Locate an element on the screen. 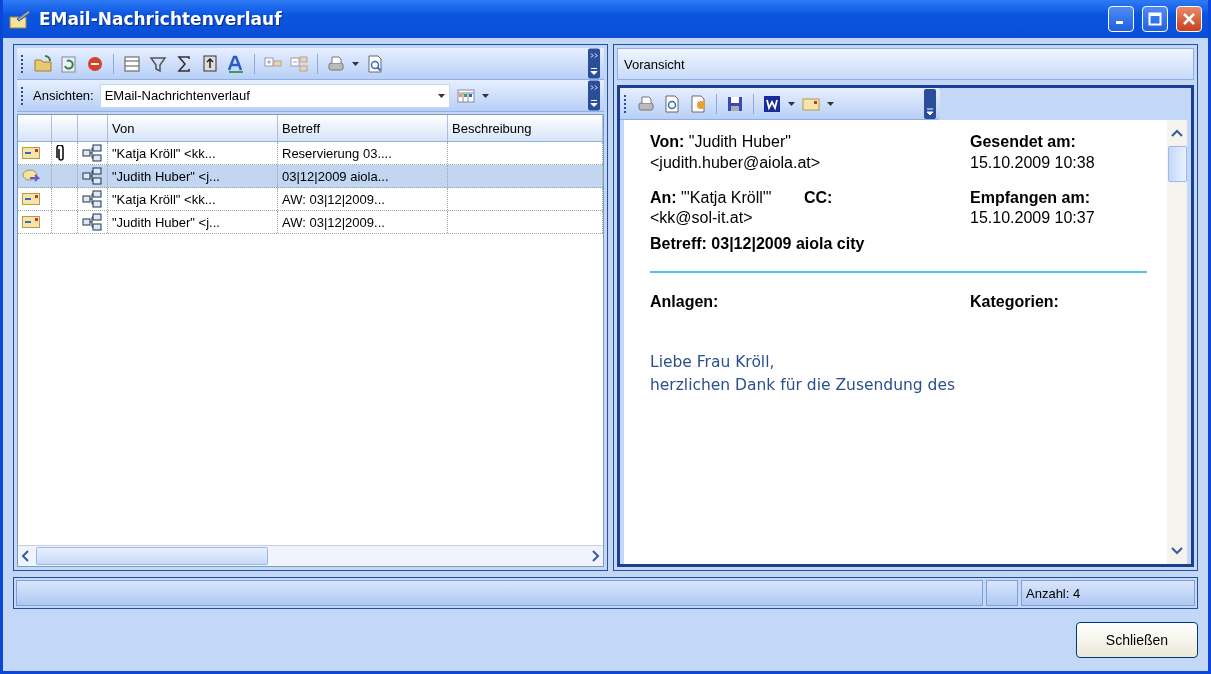 Image resolution: width=1211 pixels, height=674 pixels. received-date: Empfangen am: 15.10.2009 10:37 is located at coordinates (1033, 208).